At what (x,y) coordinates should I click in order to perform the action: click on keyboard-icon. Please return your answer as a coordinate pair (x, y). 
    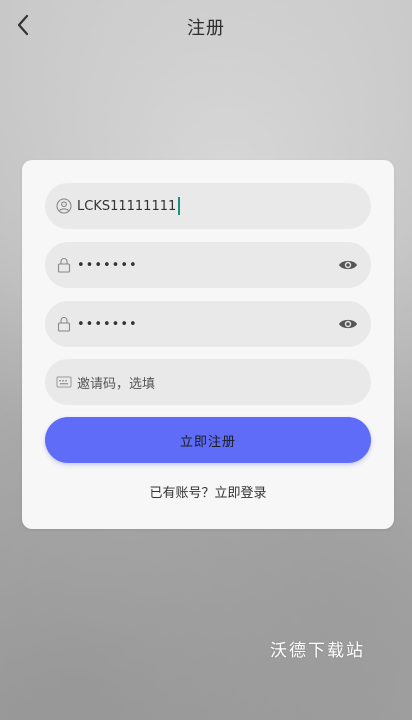
    Looking at the image, I should click on (64, 382).